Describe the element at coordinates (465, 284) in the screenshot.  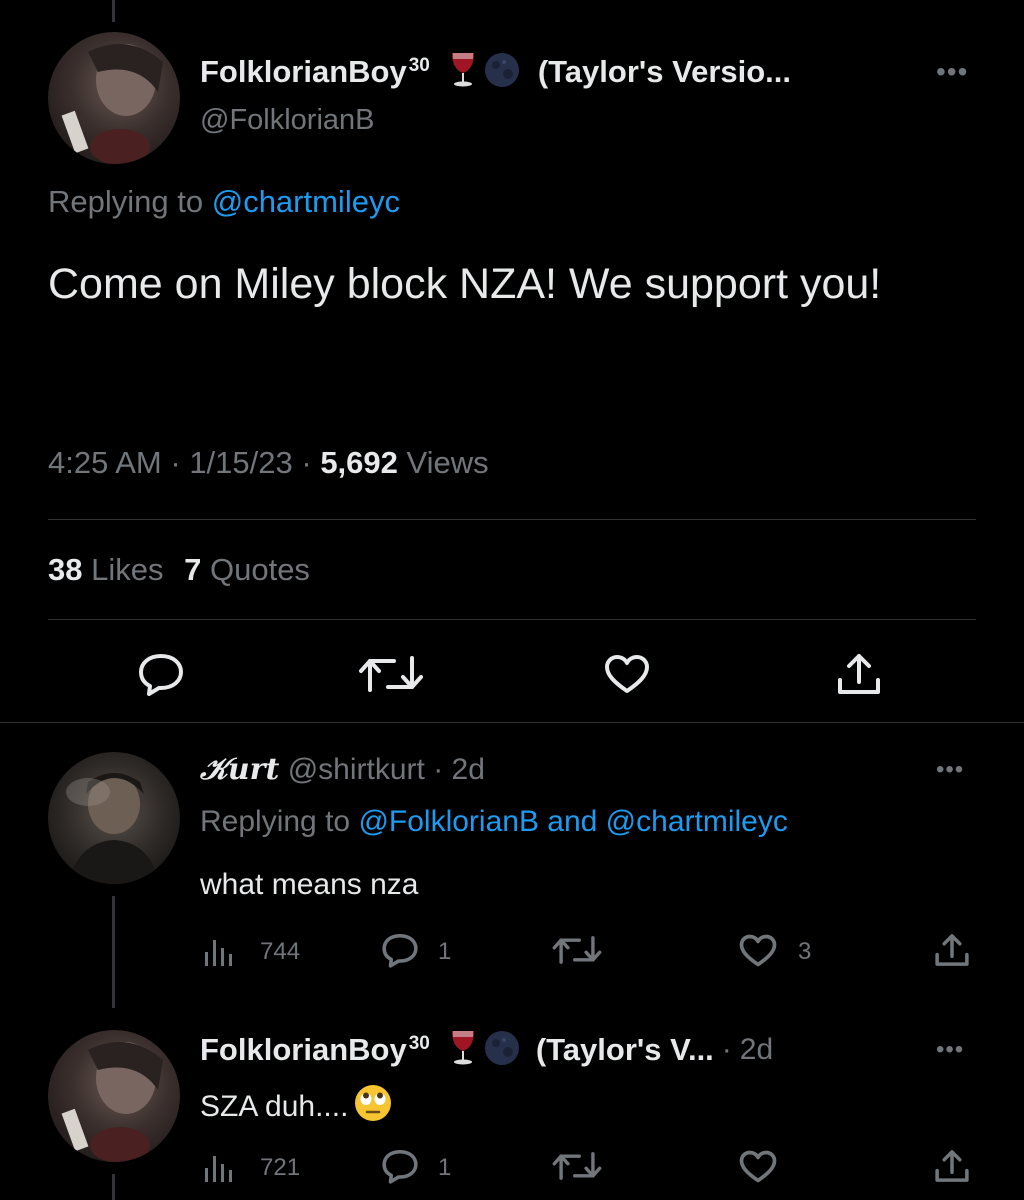
I see `main-tweet-text: Come on Miley block NZA! We support you!` at that location.